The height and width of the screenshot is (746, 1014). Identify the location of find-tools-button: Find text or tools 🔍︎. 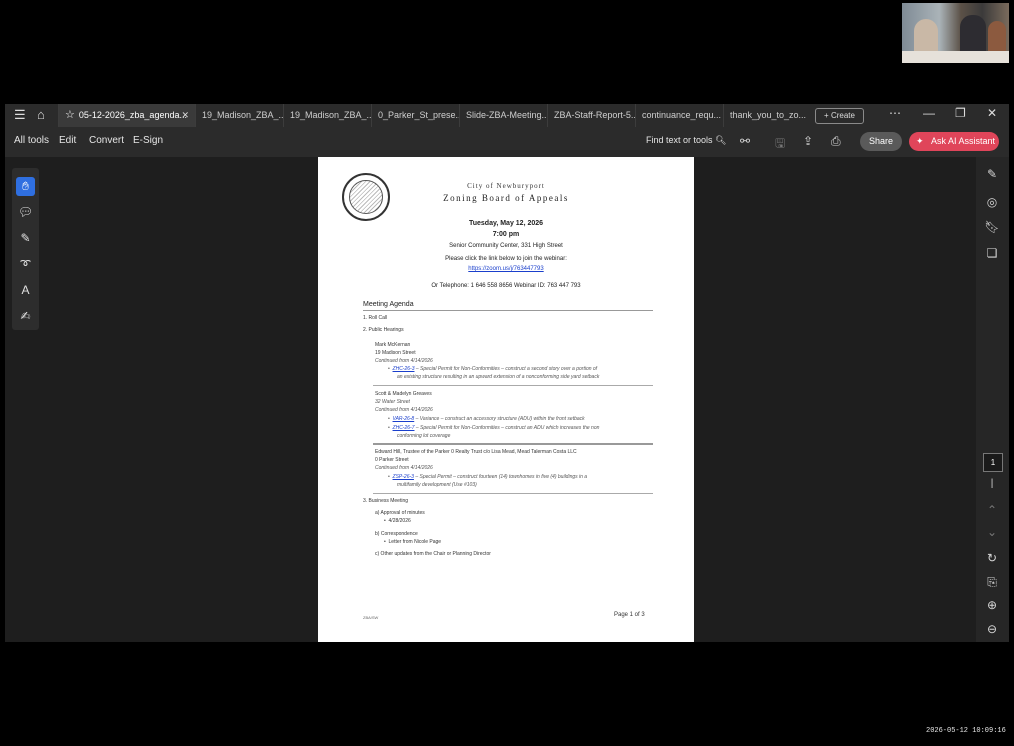
(686, 140).